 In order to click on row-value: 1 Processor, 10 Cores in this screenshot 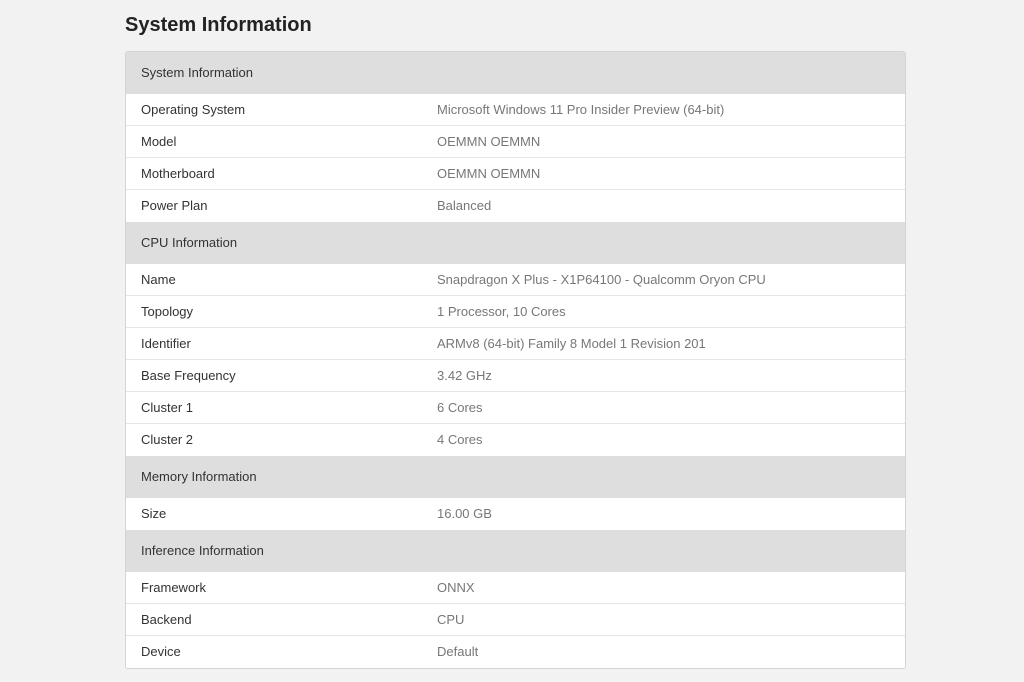, I will do `click(501, 311)`.